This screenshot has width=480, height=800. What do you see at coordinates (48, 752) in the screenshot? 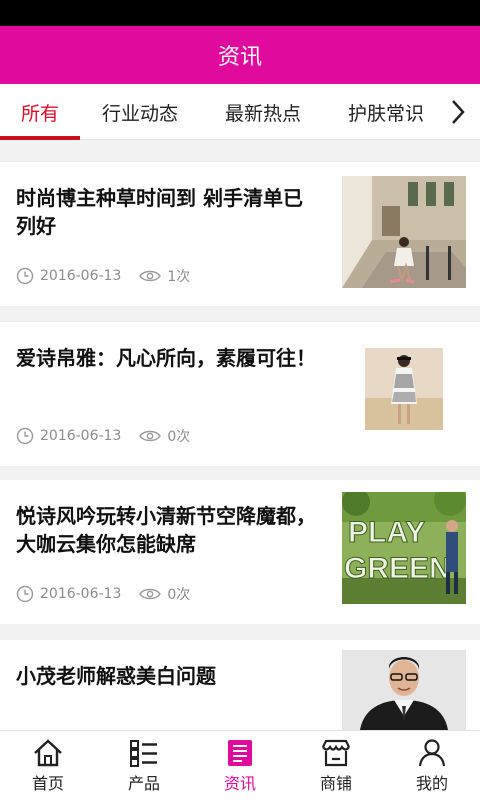
I see `home-icon` at bounding box center [48, 752].